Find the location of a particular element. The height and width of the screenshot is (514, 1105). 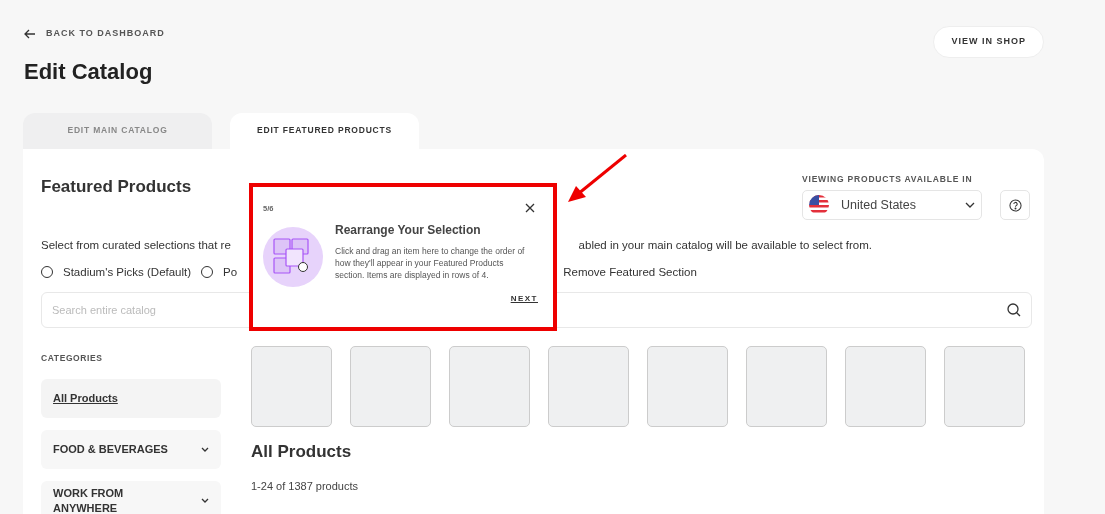

tab: EDIT FEATURED PRODUCTS is located at coordinates (324, 130).